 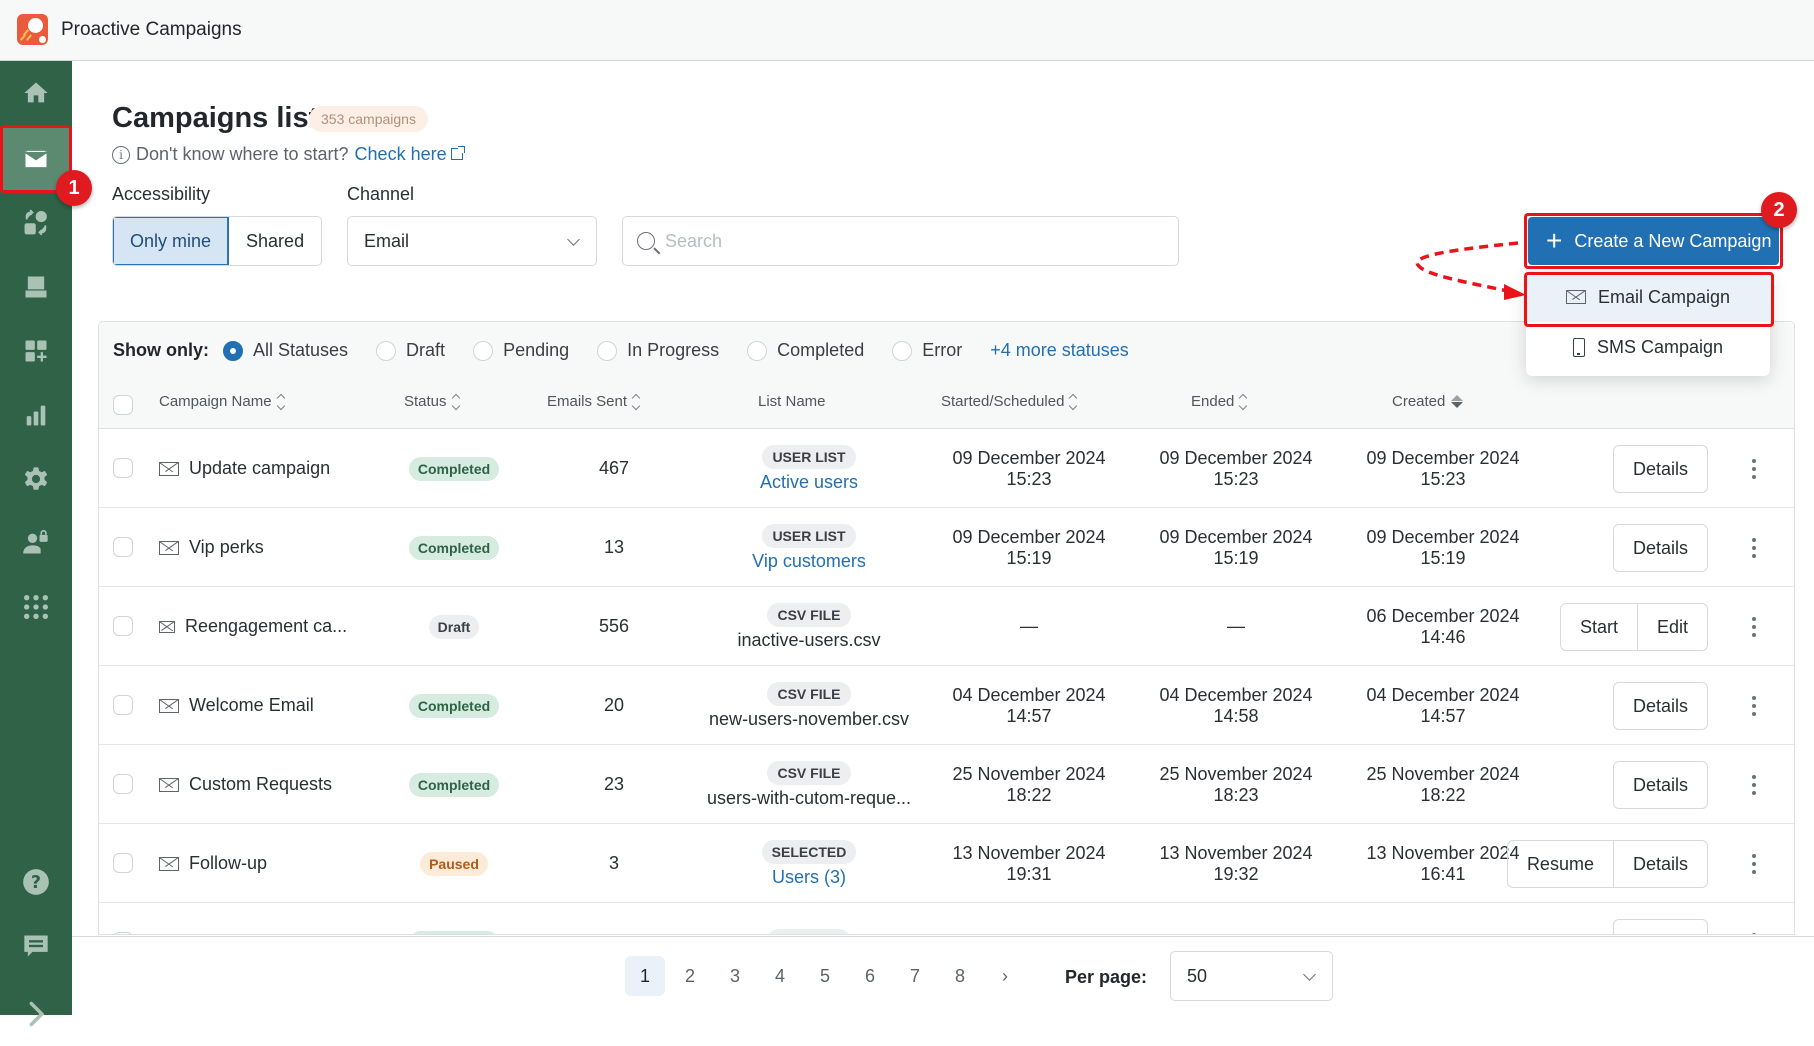 What do you see at coordinates (809, 705) in the screenshot?
I see `list-cell: CSV FILE new-users-november.csv` at bounding box center [809, 705].